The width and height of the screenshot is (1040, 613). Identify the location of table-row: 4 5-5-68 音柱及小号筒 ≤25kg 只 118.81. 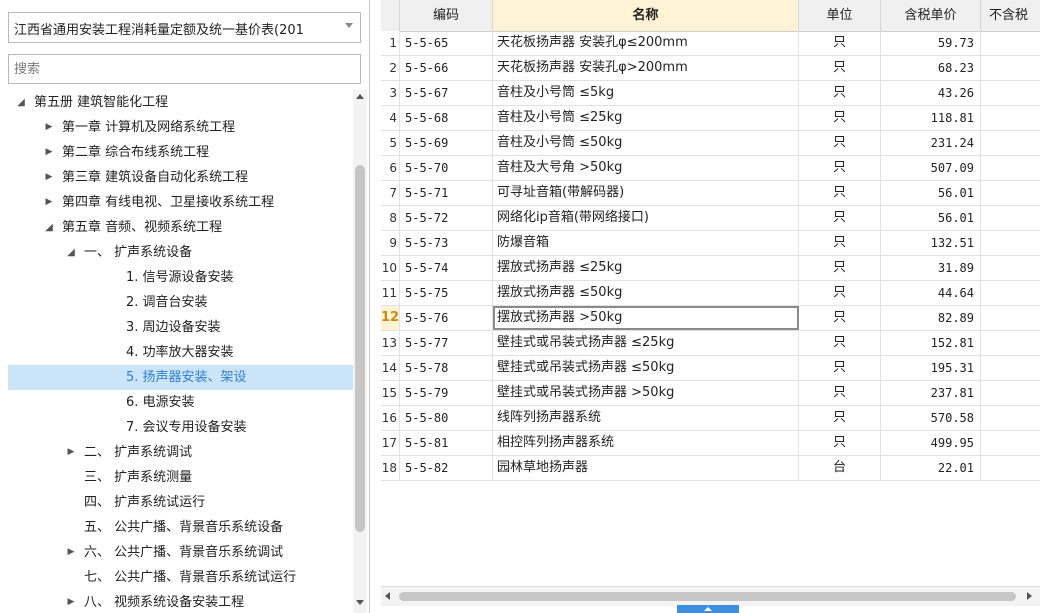
(710, 118).